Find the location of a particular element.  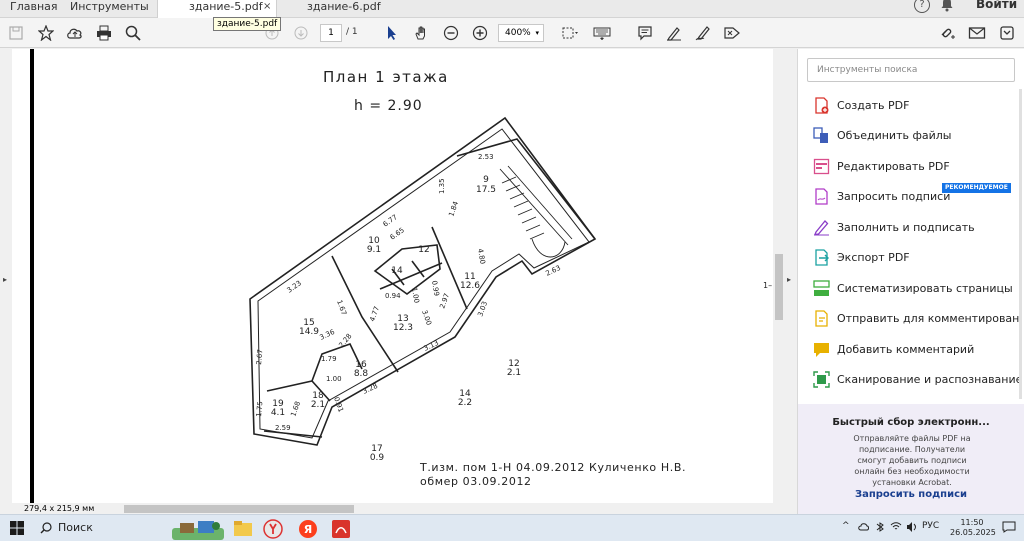

input-language: РУС is located at coordinates (930, 526).